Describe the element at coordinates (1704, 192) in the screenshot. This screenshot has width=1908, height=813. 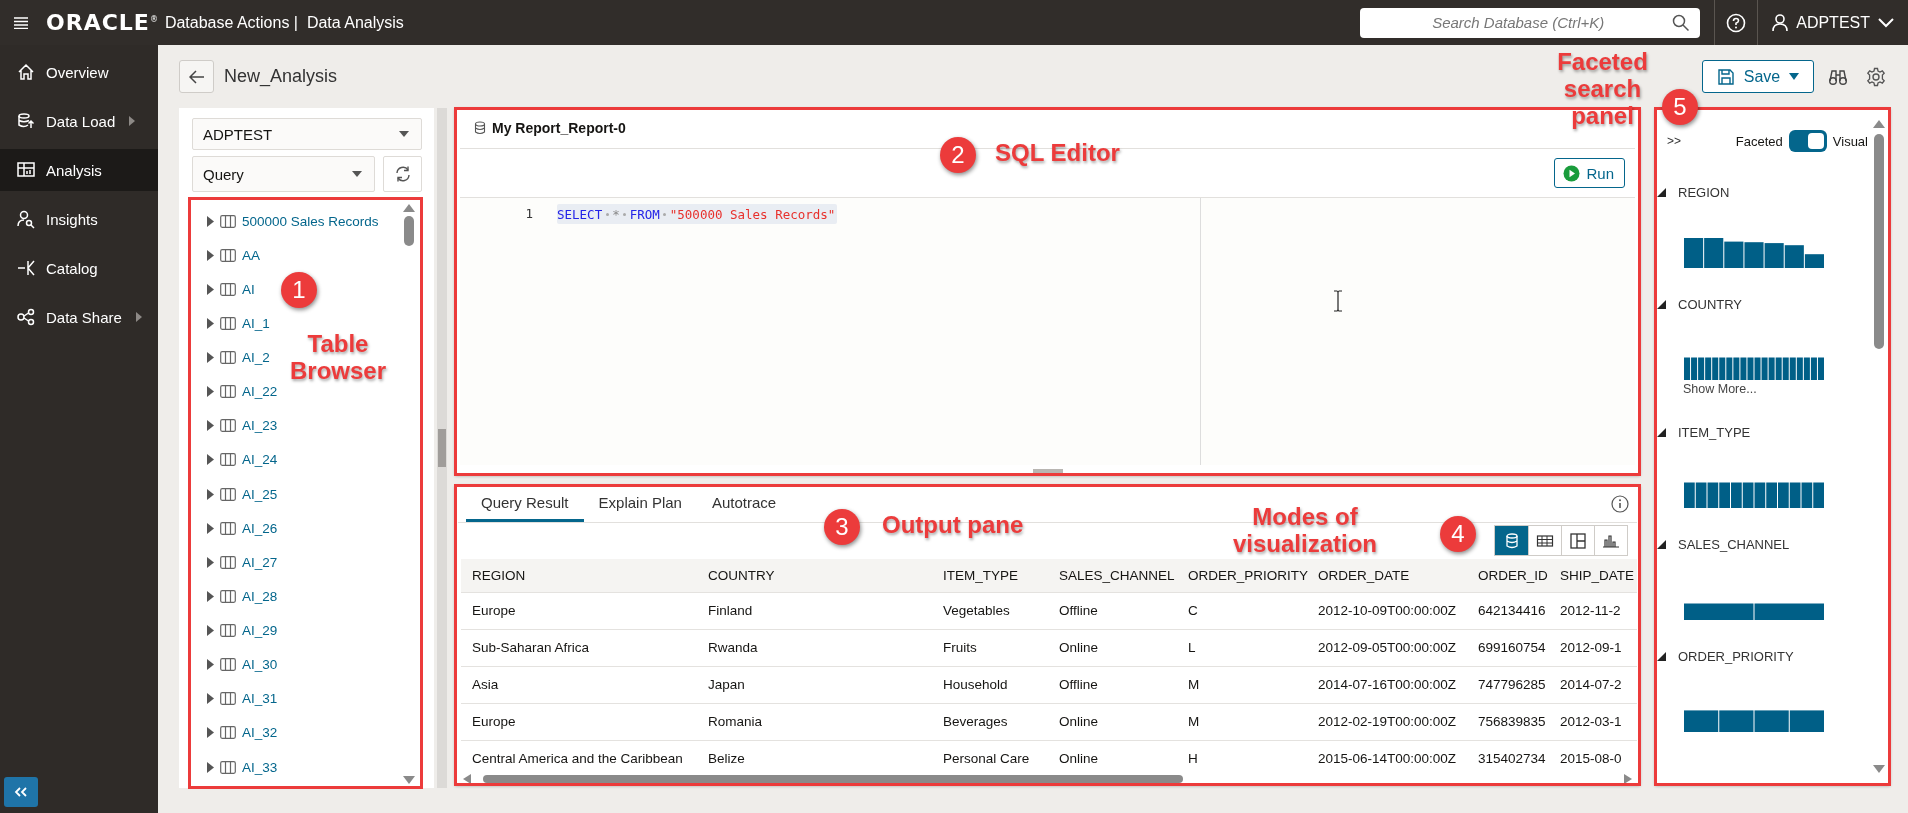
I see `facet-title: REGION` at that location.